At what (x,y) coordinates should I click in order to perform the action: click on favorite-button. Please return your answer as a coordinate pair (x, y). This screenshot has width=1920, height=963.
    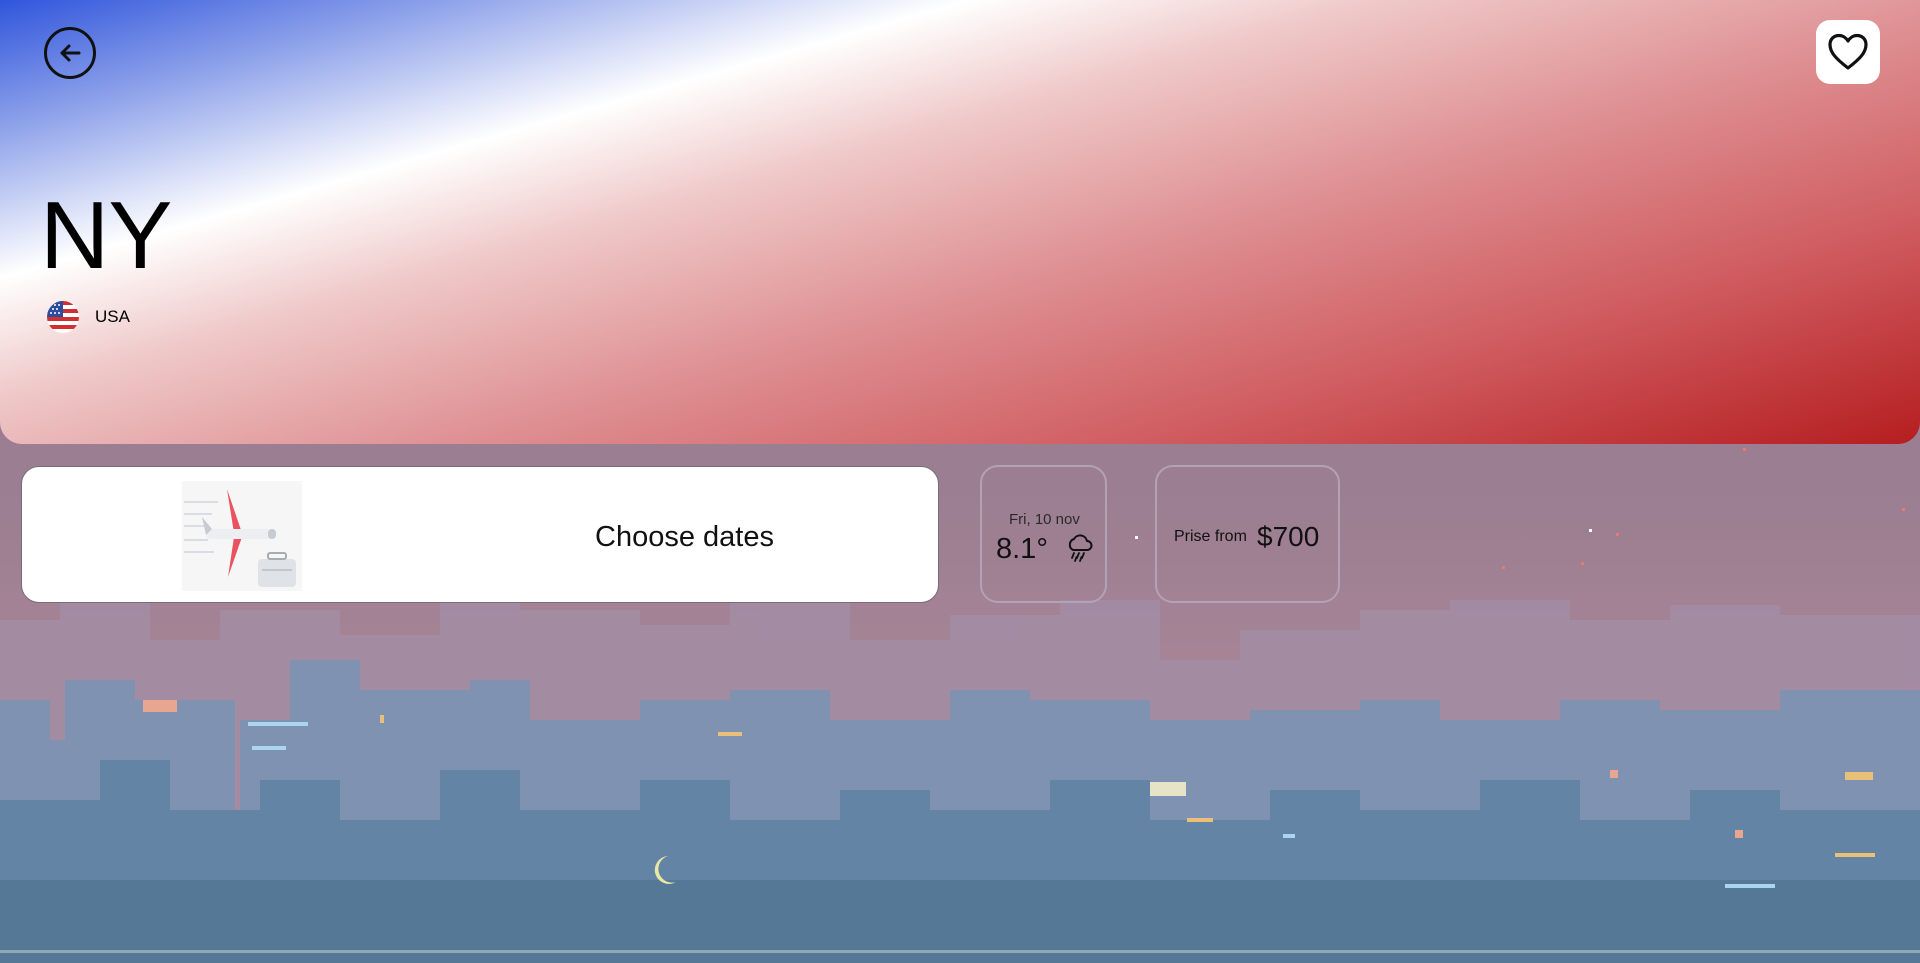
    Looking at the image, I should click on (1848, 52).